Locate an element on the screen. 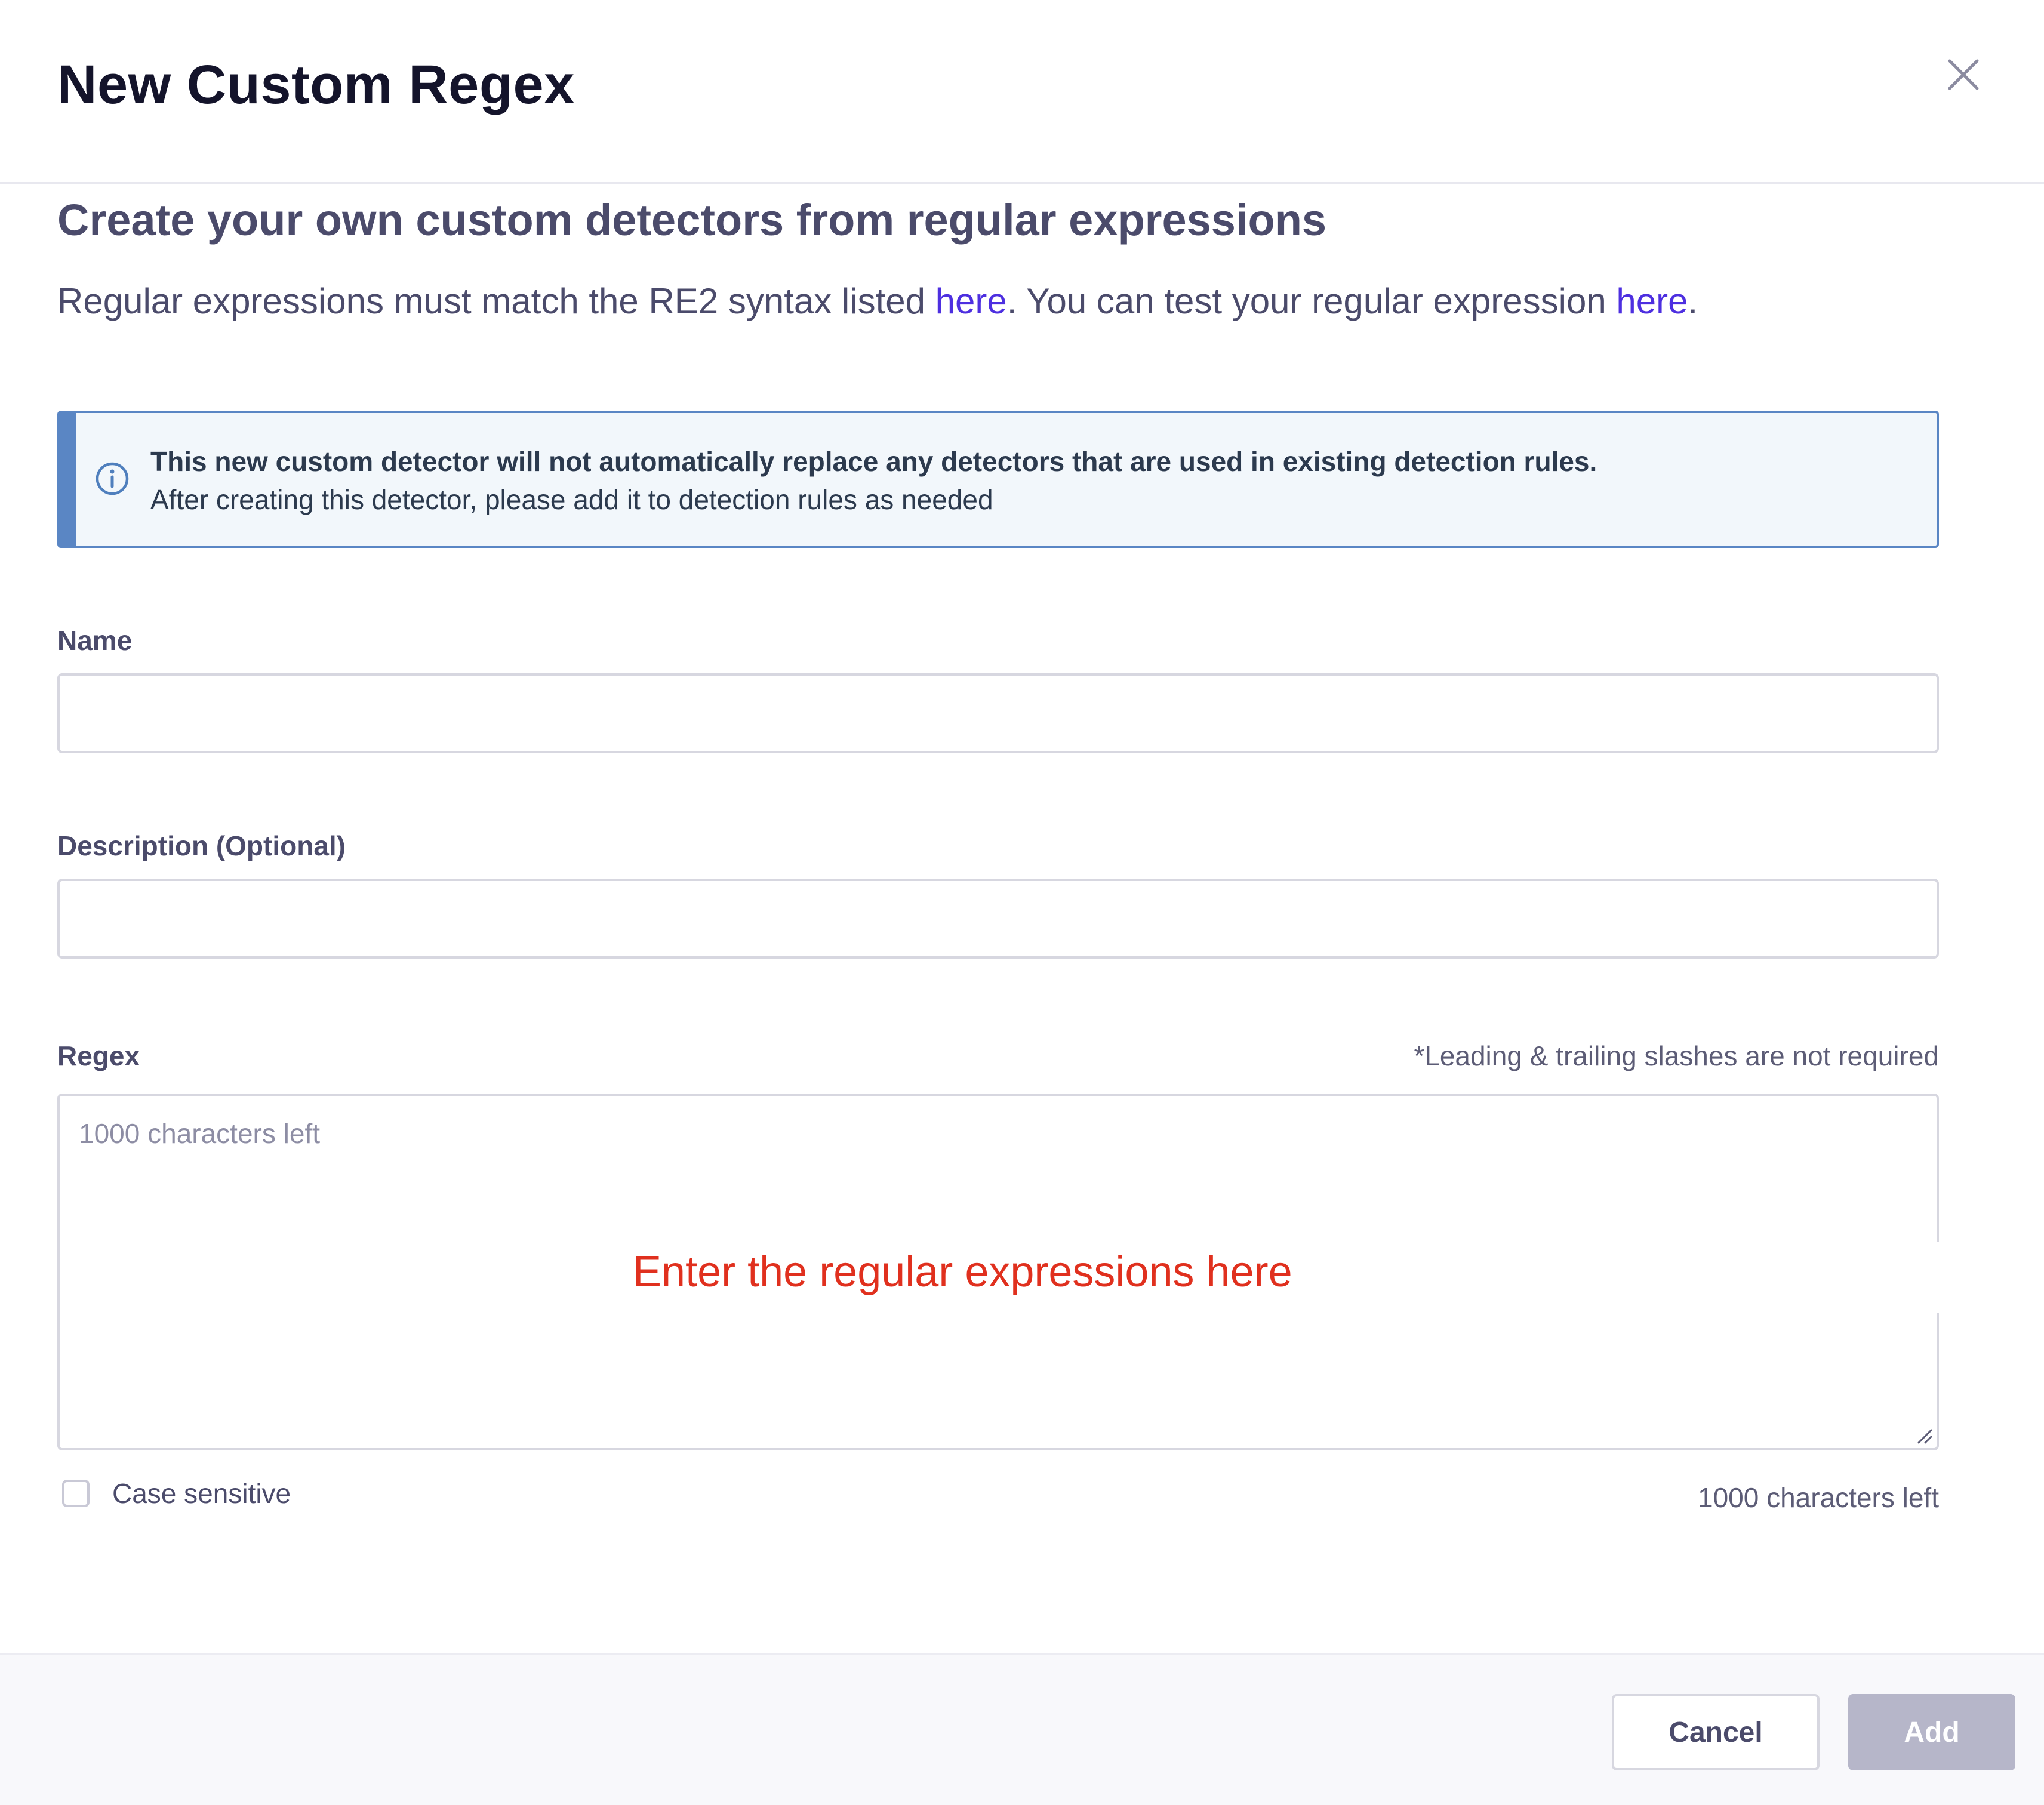 This screenshot has height=1805, width=2044. name-label: Name is located at coordinates (95, 640).